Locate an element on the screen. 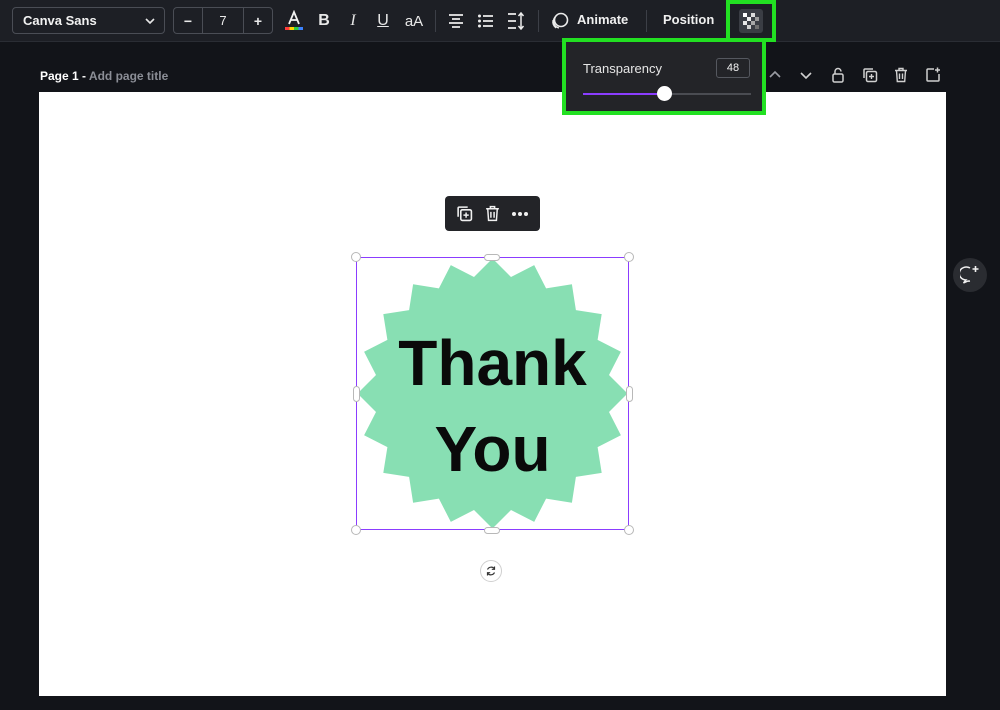 This screenshot has height=710, width=1000. chevron-up-icon is located at coordinates (775, 74).